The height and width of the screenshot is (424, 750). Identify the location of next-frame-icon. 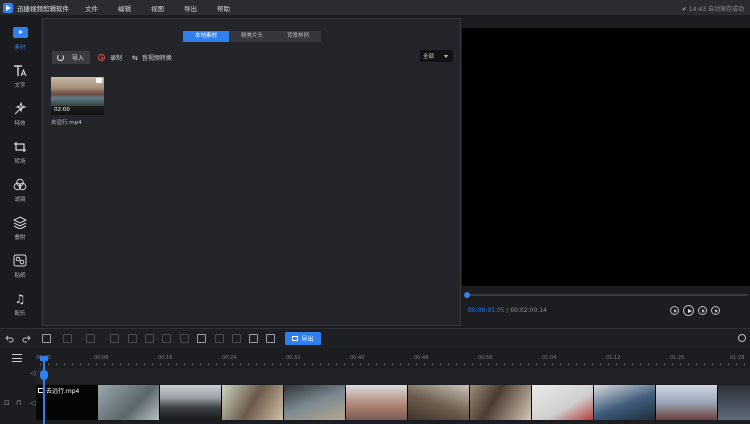
(702, 310).